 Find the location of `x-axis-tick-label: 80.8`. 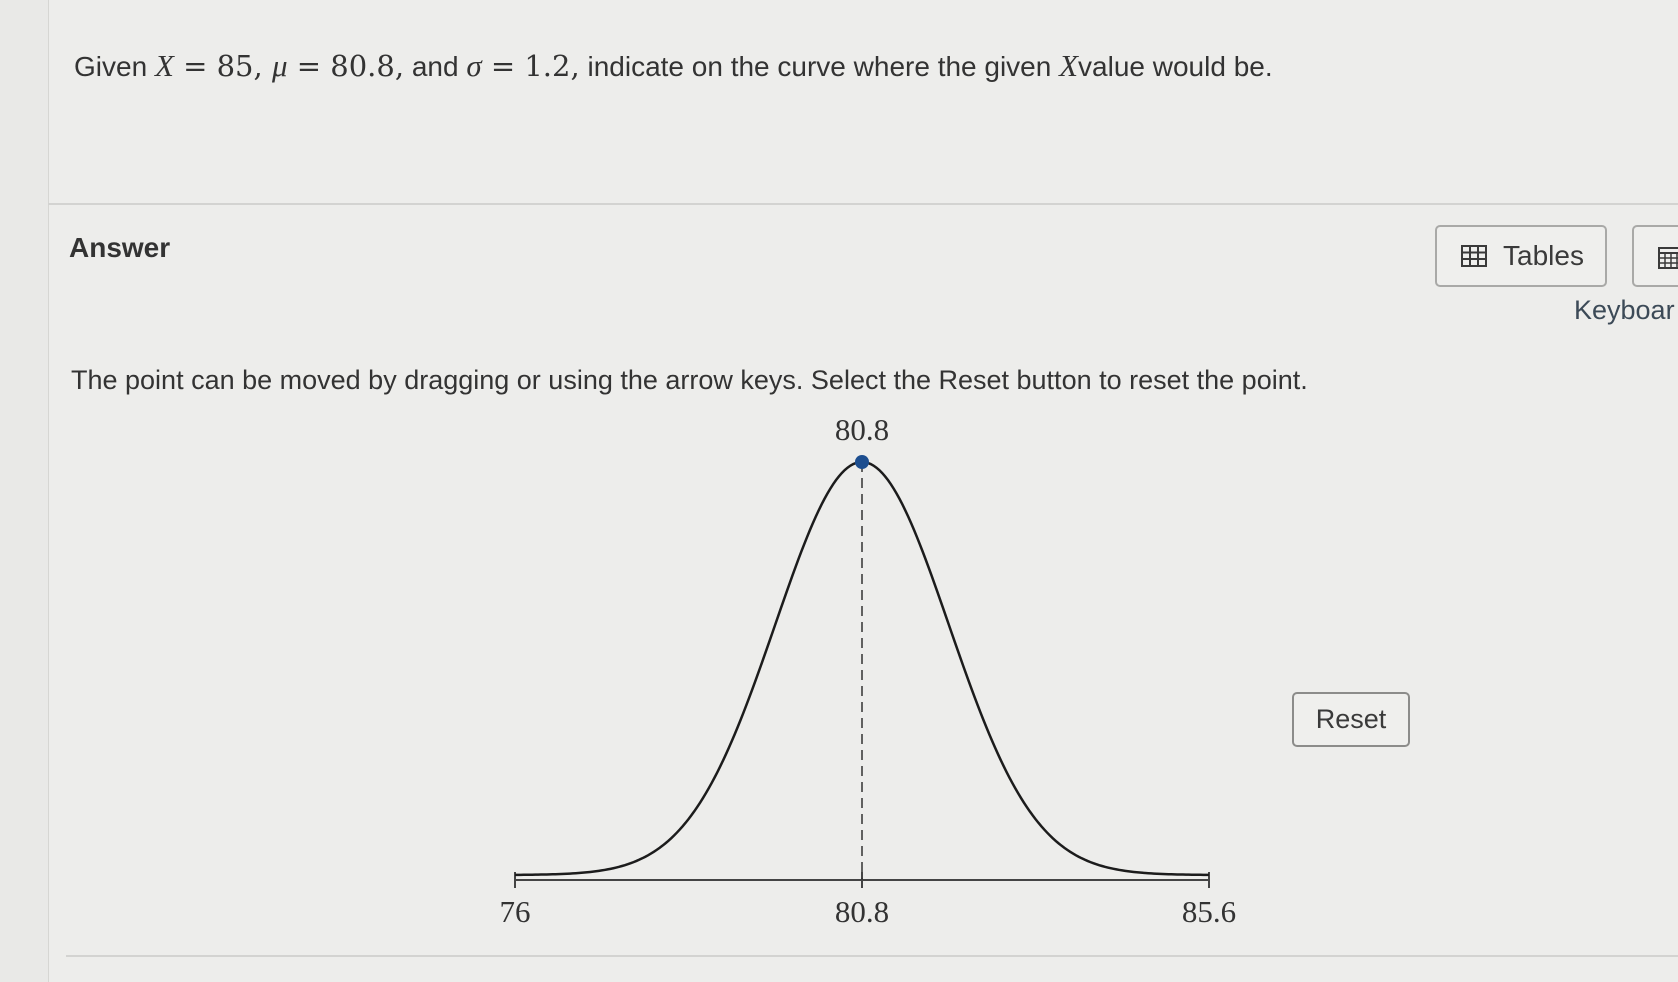

x-axis-tick-label: 80.8 is located at coordinates (862, 911).